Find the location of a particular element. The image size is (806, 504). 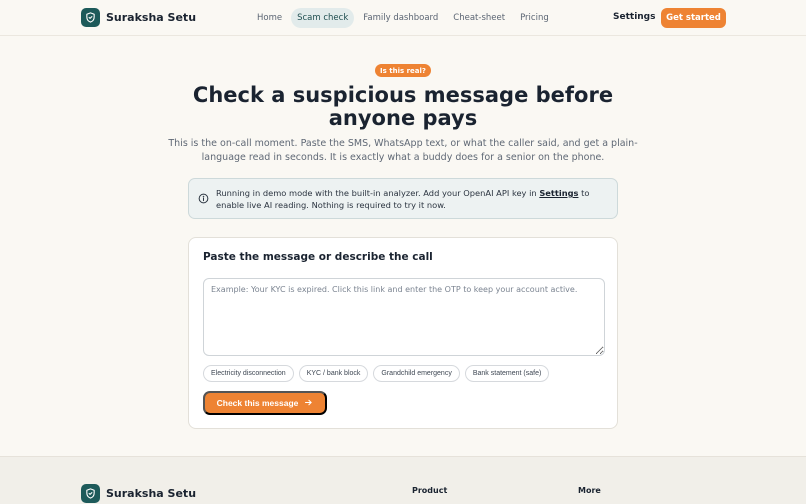

nav-item-cheat-sheet: Cheat-sheet is located at coordinates (479, 18).